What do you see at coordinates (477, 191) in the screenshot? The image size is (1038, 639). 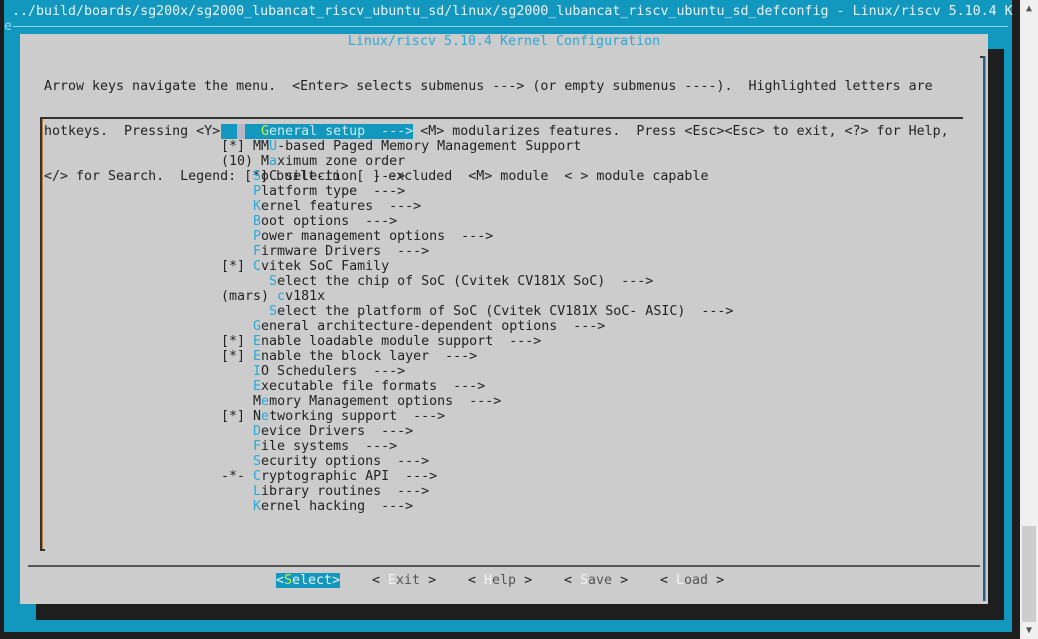 I see `menu-item: Platform type --->` at bounding box center [477, 191].